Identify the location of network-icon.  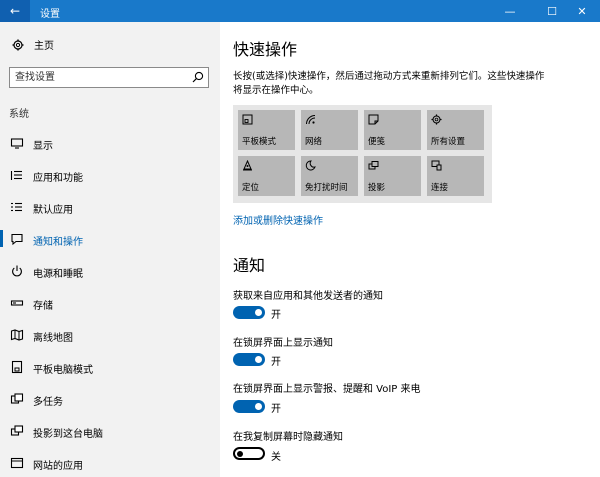
(311, 120).